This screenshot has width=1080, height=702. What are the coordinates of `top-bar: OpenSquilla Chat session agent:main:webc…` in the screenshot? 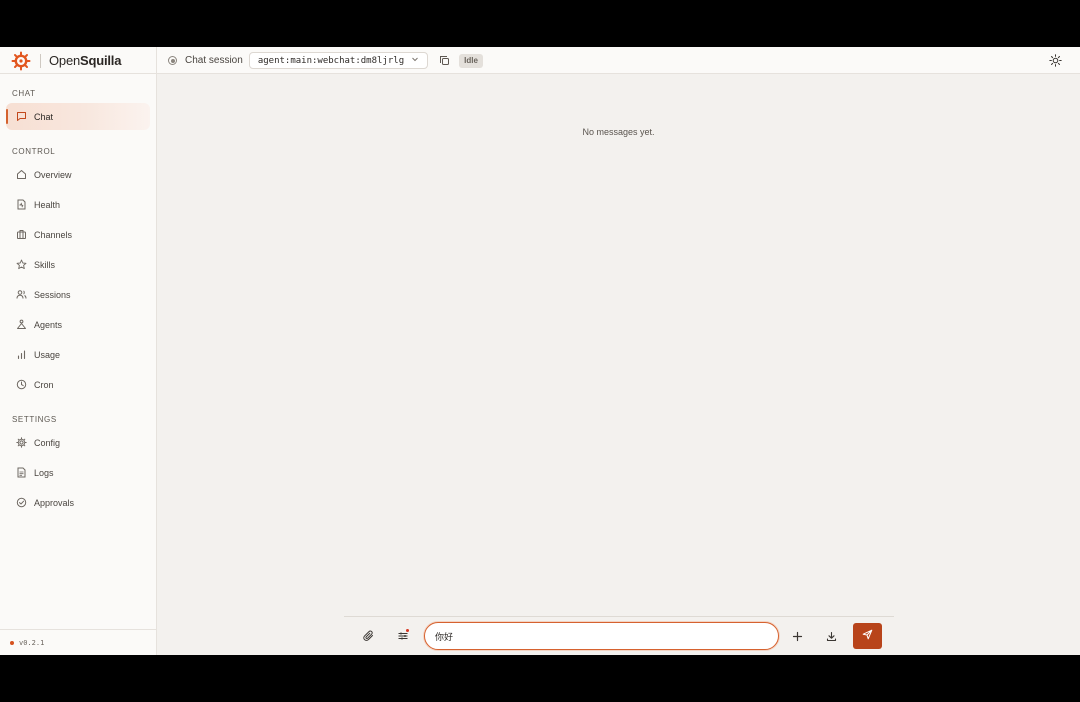 It's located at (540, 60).